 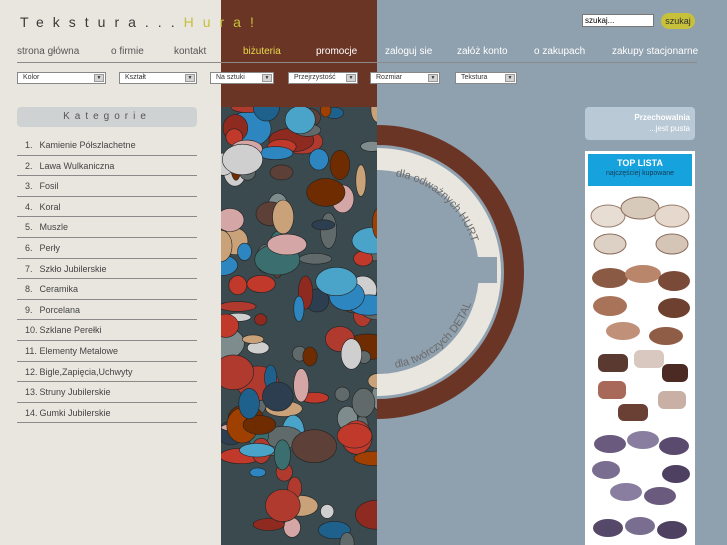 What do you see at coordinates (678, 21) in the screenshot?
I see `search-button: szukaj` at bounding box center [678, 21].